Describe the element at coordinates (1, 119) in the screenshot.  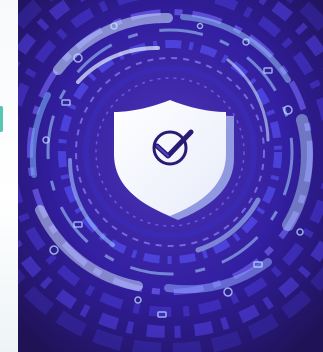
I see `left-accent-mark` at that location.